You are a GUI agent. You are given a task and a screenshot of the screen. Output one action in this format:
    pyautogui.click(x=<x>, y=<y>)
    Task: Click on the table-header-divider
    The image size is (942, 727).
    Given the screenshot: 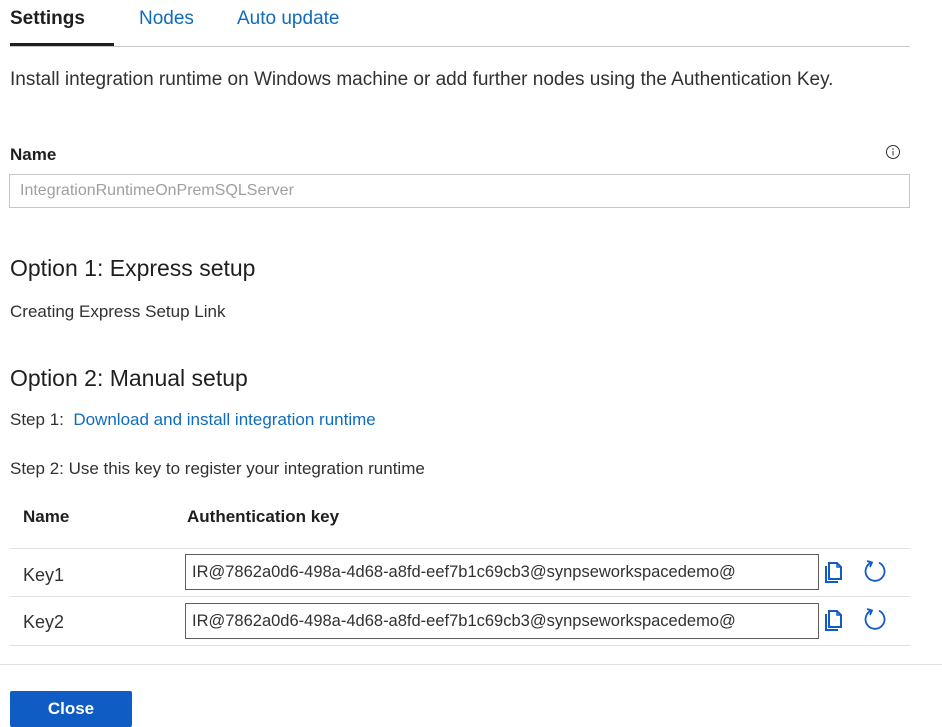 What is the action you would take?
    pyautogui.click(x=460, y=548)
    